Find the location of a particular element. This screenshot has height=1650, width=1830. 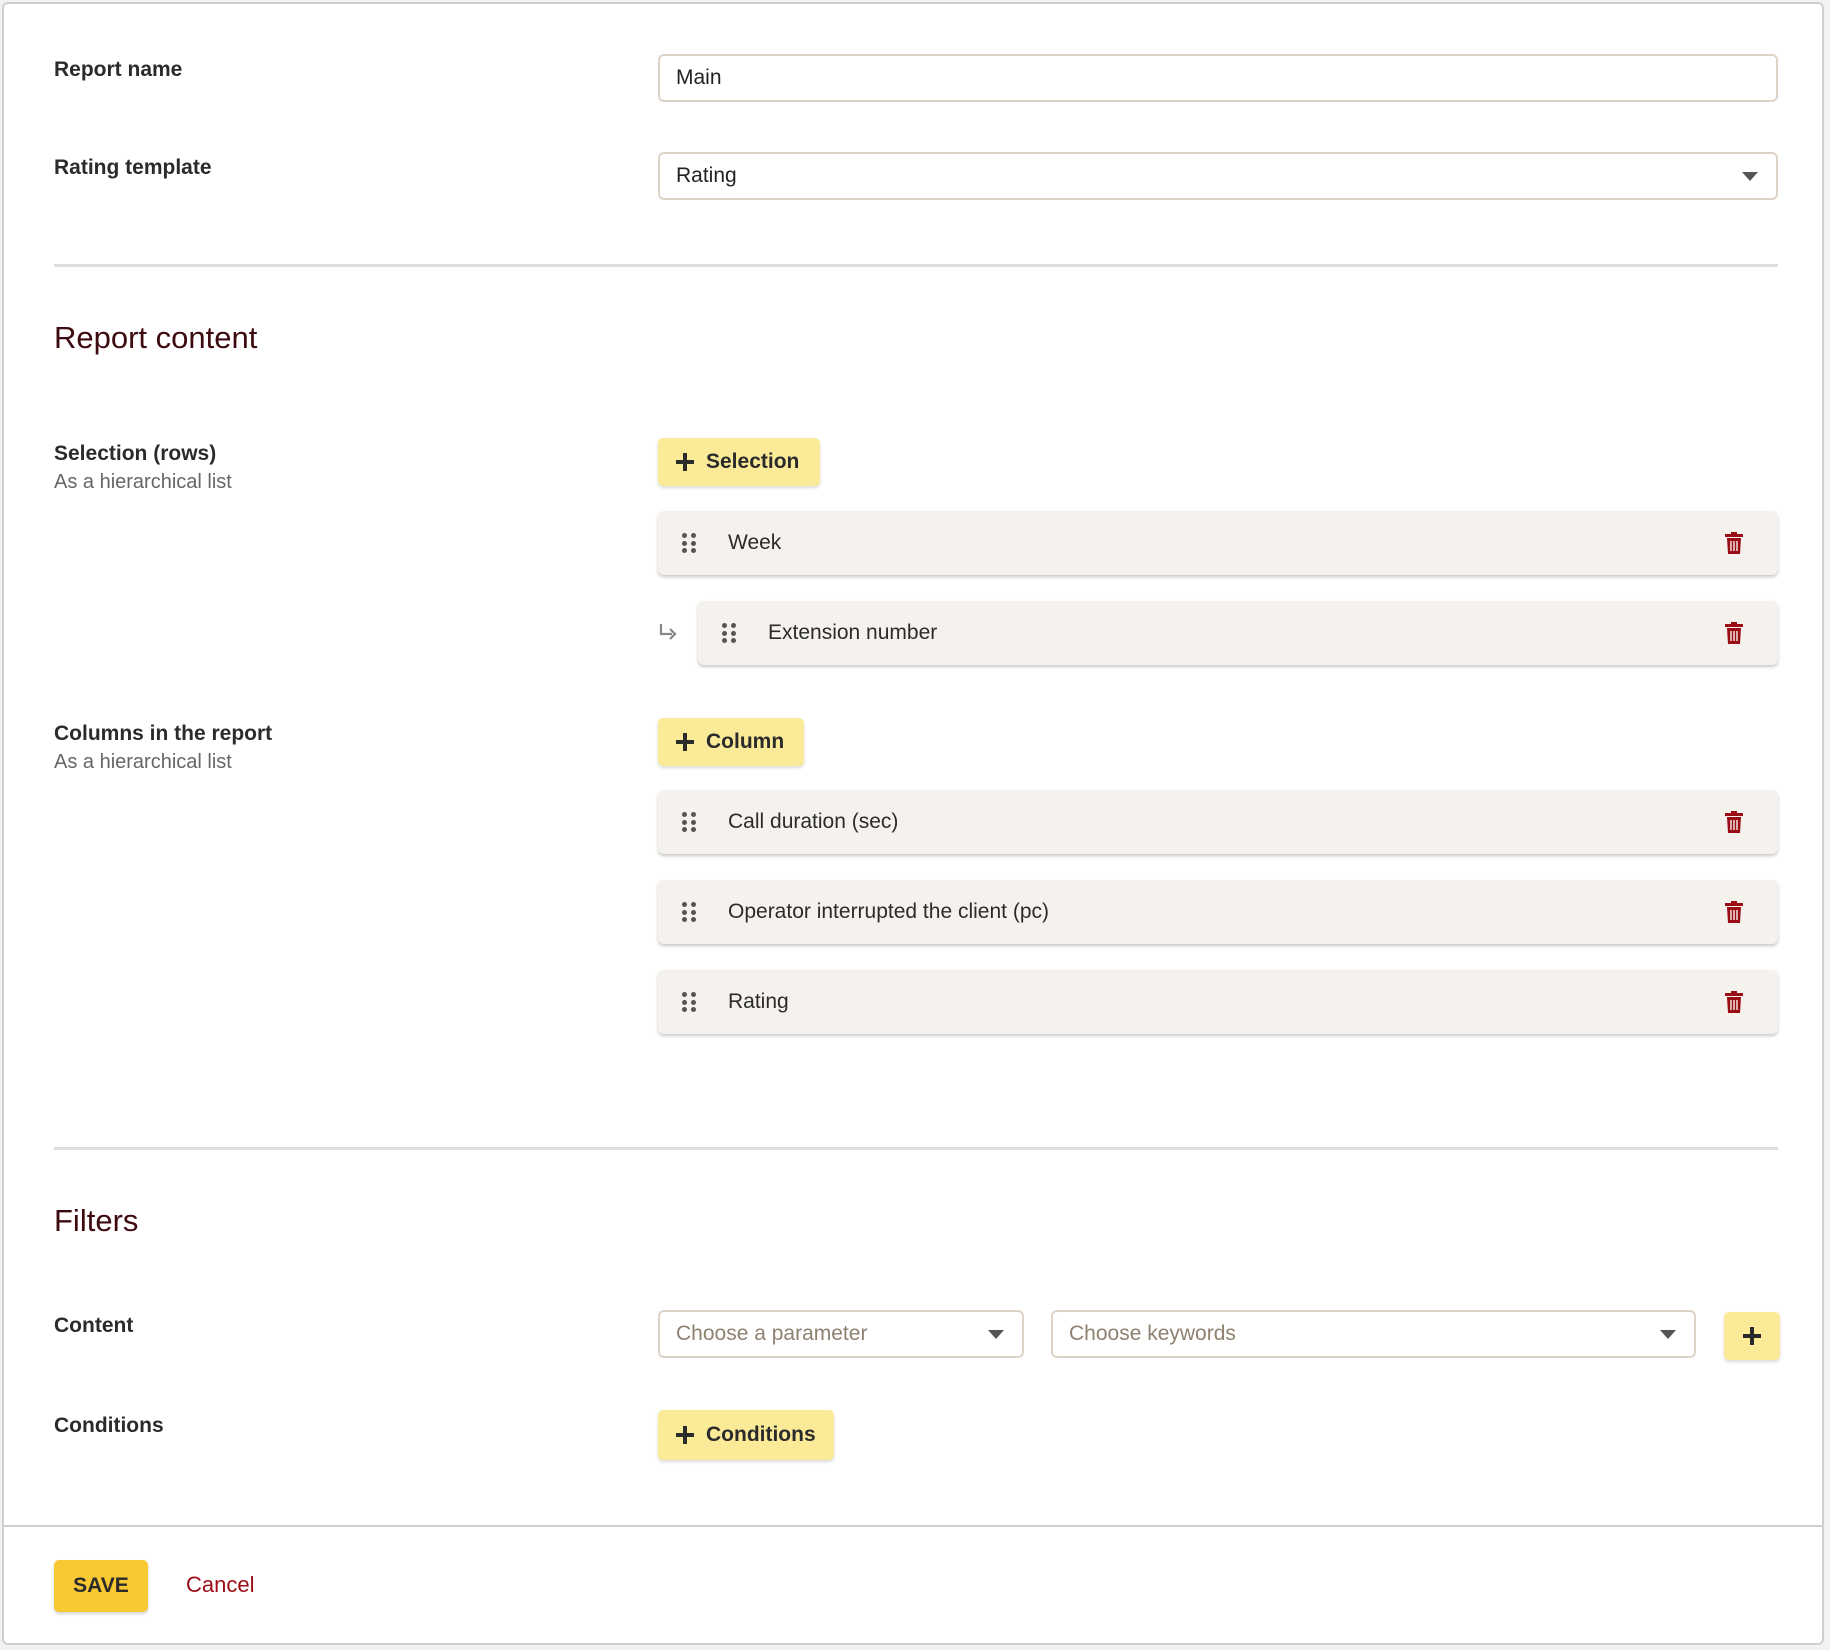

report-name-label: Report name is located at coordinates (118, 69).